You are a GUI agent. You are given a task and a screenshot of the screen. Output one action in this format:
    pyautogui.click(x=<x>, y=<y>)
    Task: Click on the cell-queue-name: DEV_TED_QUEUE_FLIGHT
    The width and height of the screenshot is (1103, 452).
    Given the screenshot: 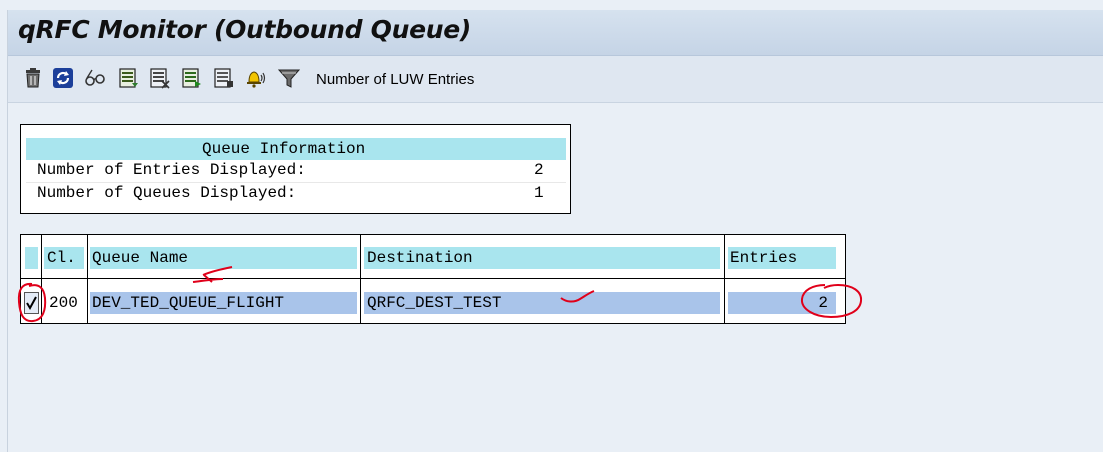 What is the action you would take?
    pyautogui.click(x=223, y=303)
    